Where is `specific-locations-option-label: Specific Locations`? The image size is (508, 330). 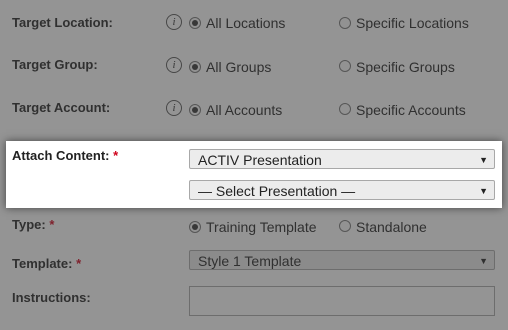 specific-locations-option-label: Specific Locations is located at coordinates (412, 23).